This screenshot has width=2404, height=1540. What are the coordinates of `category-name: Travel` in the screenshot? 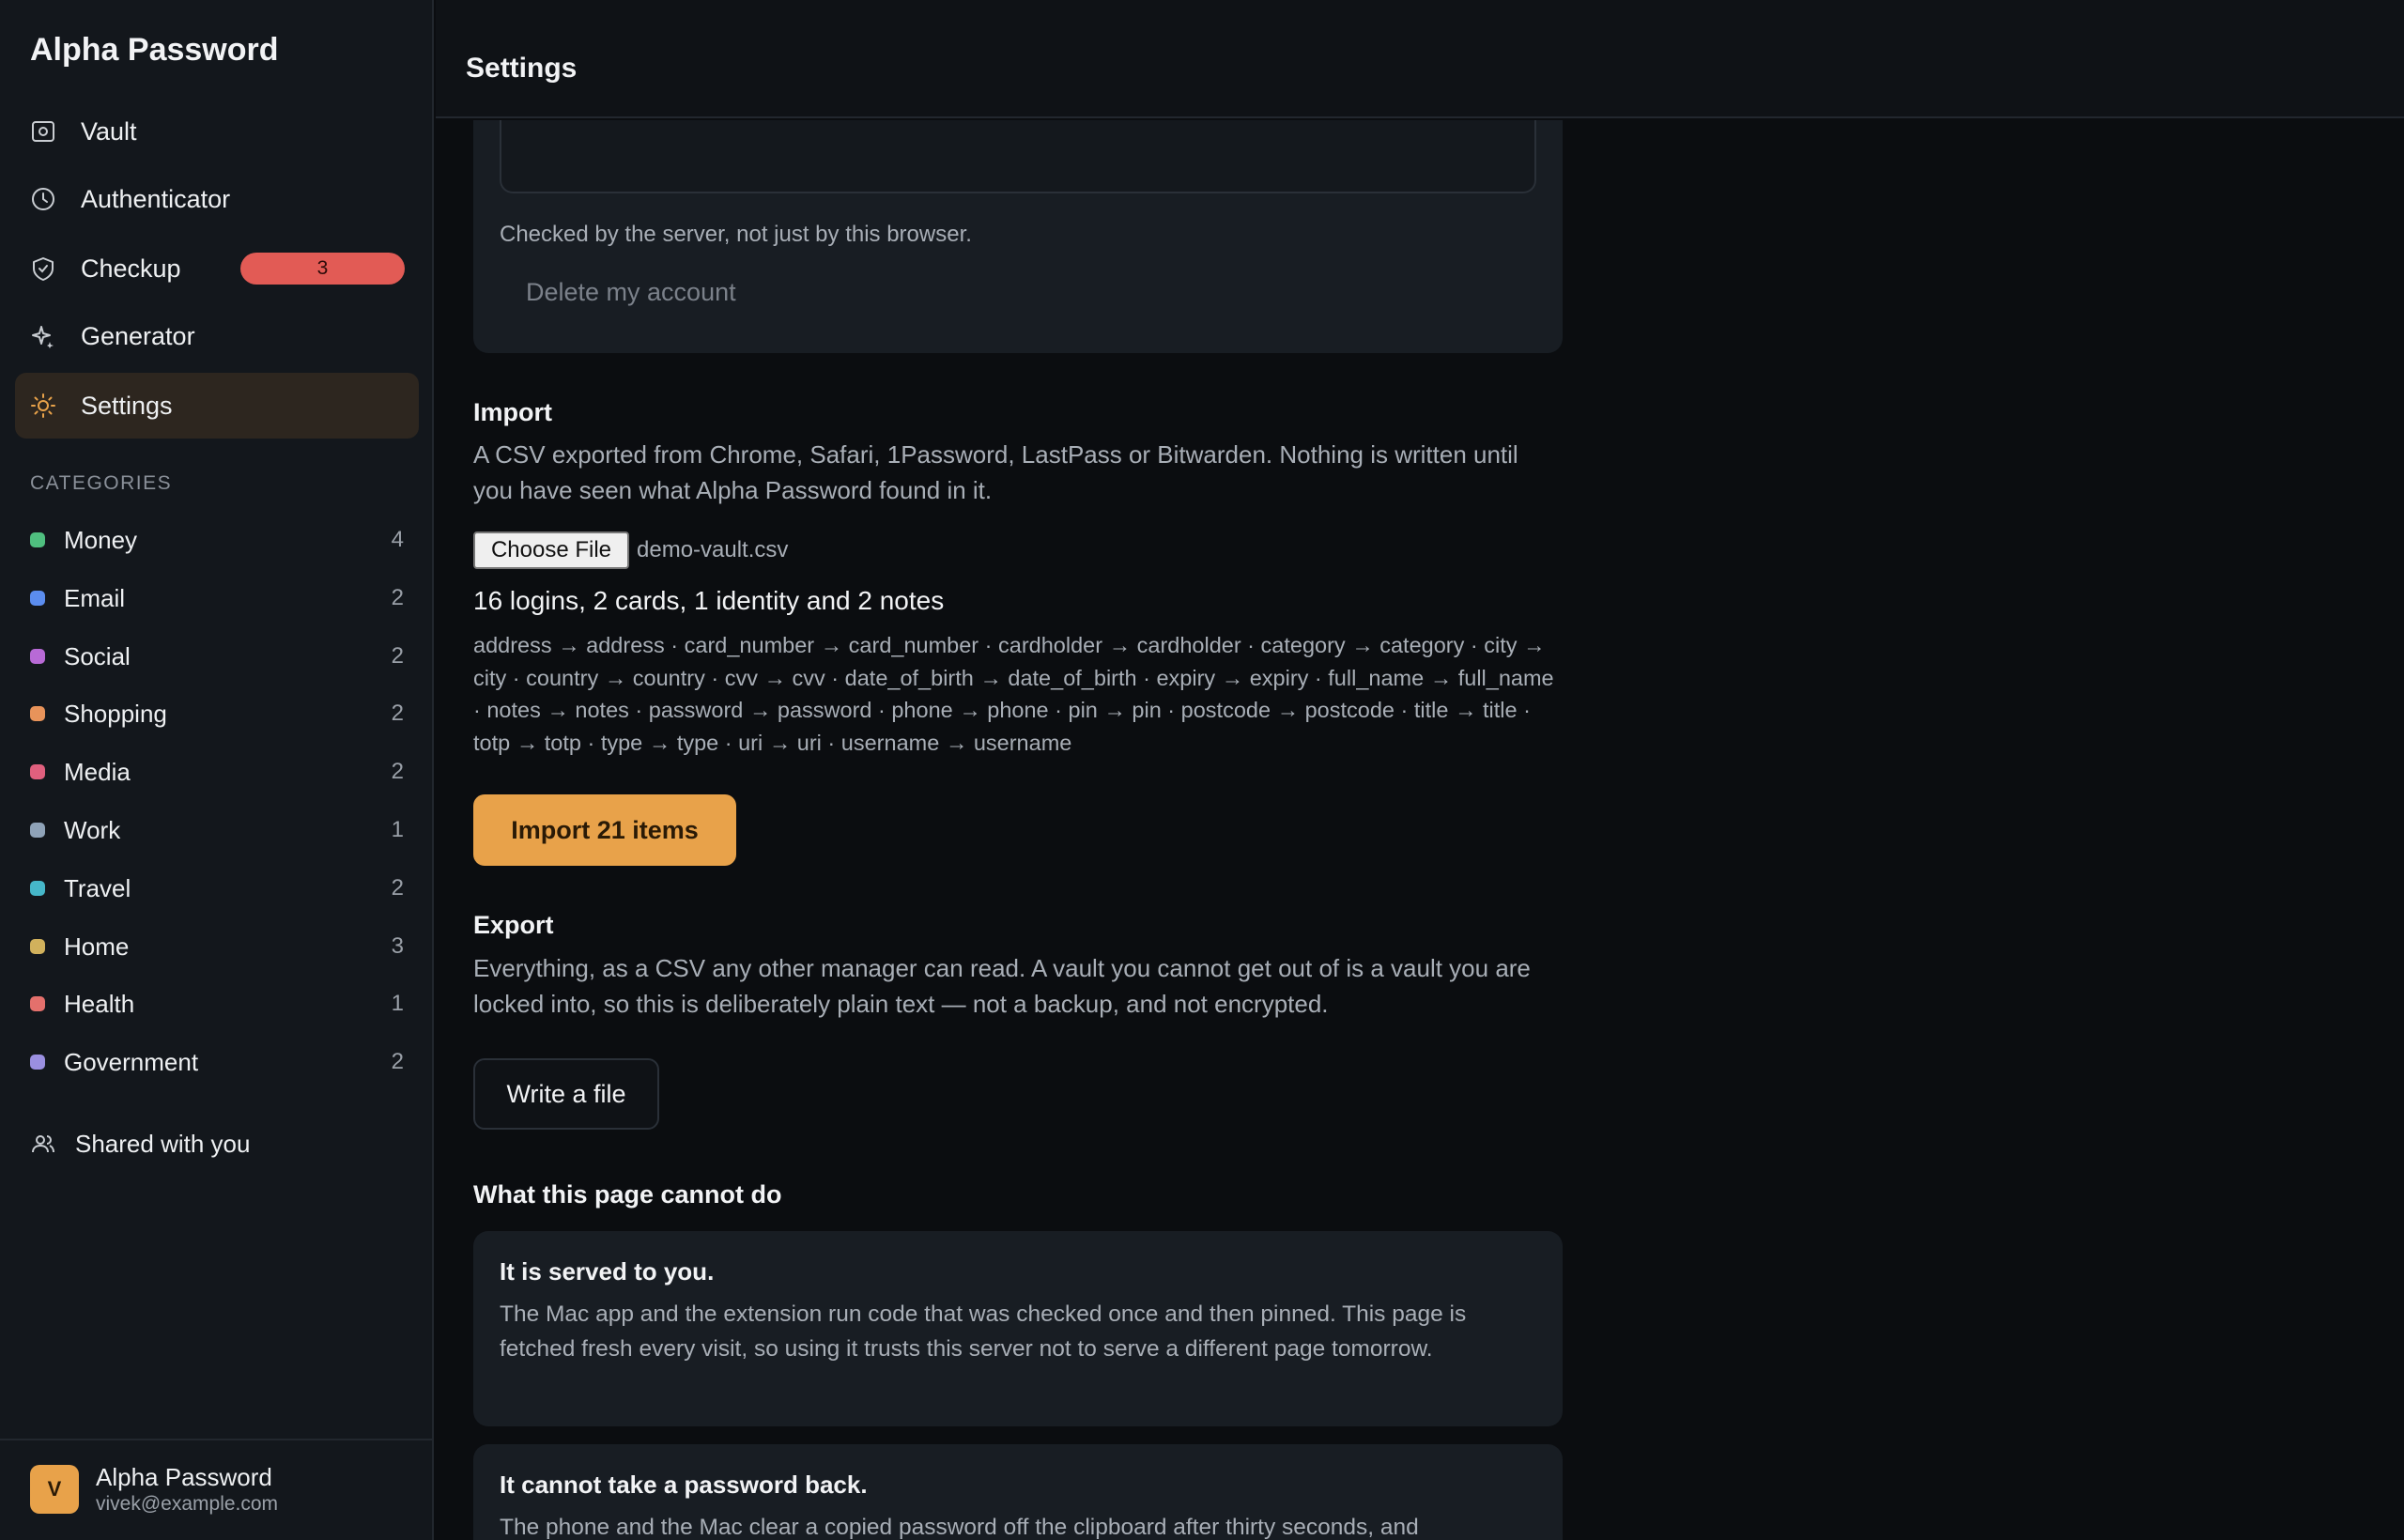 It's located at (97, 887).